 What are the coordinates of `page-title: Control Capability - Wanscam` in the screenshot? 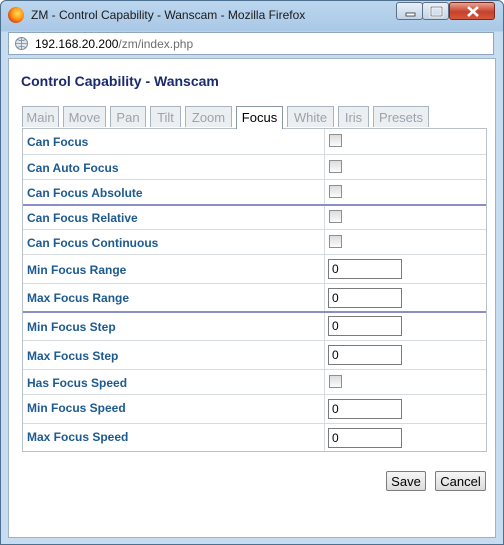 It's located at (120, 81).